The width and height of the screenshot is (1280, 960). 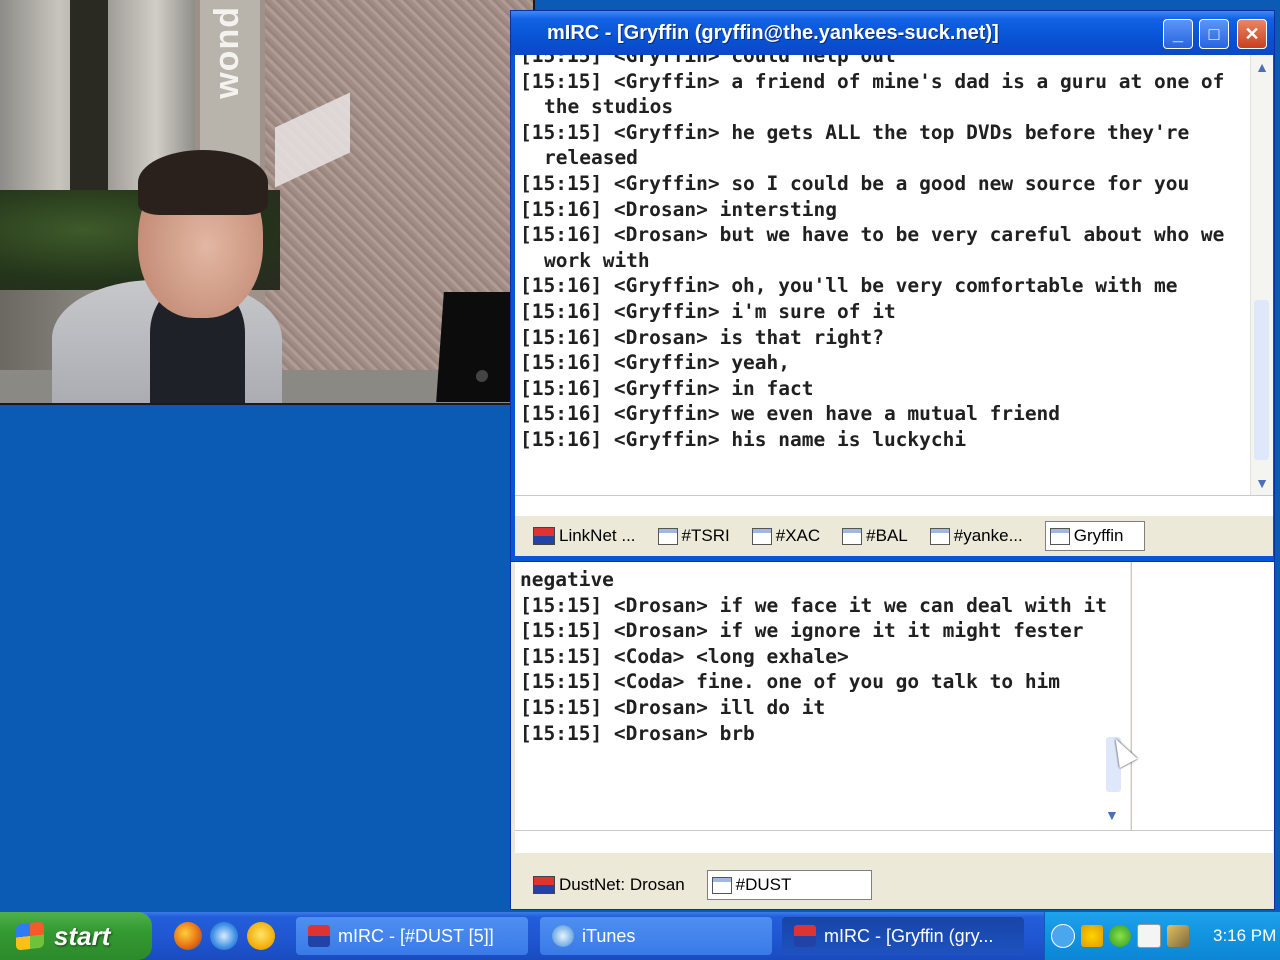 I want to click on clock: 3:16 PM, so click(x=1245, y=935).